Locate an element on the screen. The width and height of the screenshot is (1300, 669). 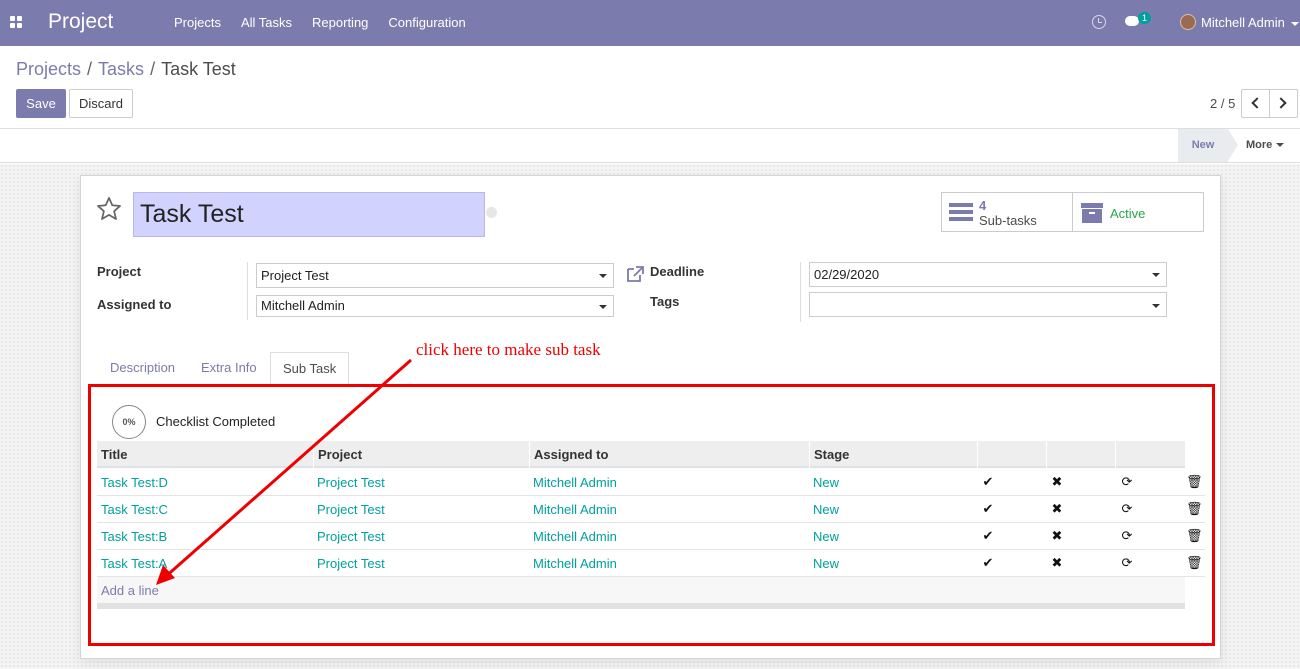
pager-next-button is located at coordinates (1283, 103).